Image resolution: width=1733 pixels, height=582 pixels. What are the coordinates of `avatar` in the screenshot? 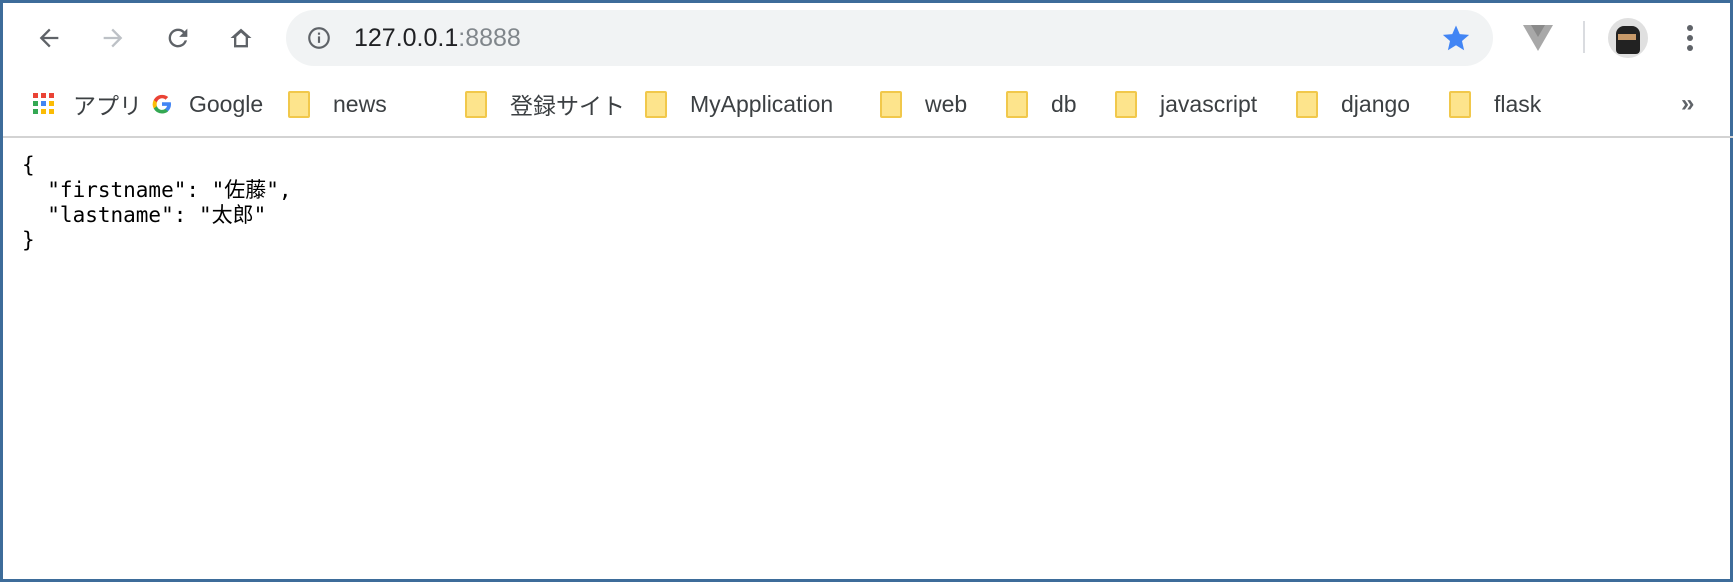 It's located at (1628, 38).